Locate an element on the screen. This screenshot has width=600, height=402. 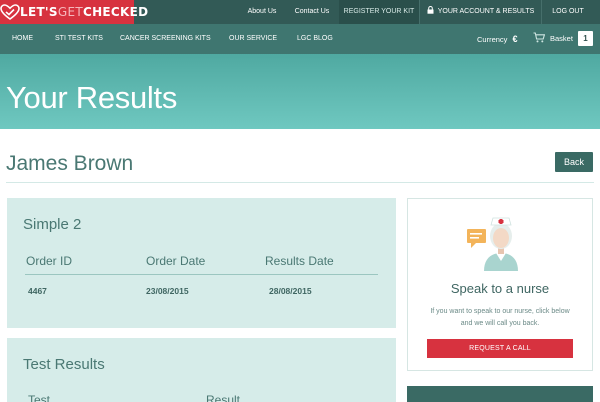
request-call-button: REQUEST A CALL is located at coordinates (500, 348).